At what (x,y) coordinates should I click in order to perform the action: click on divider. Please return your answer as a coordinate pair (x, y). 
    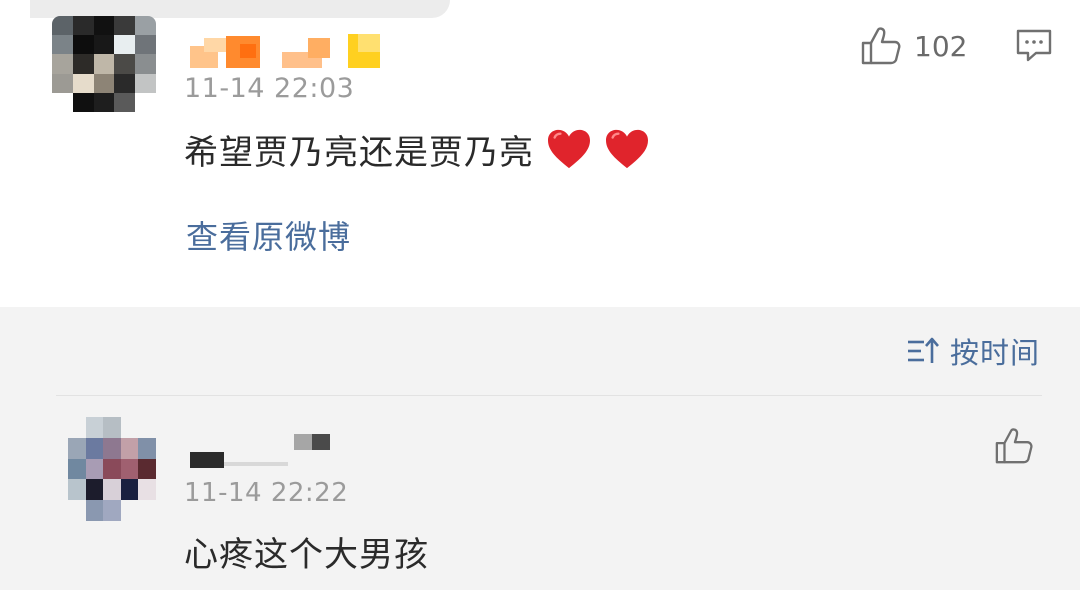
    Looking at the image, I should click on (549, 395).